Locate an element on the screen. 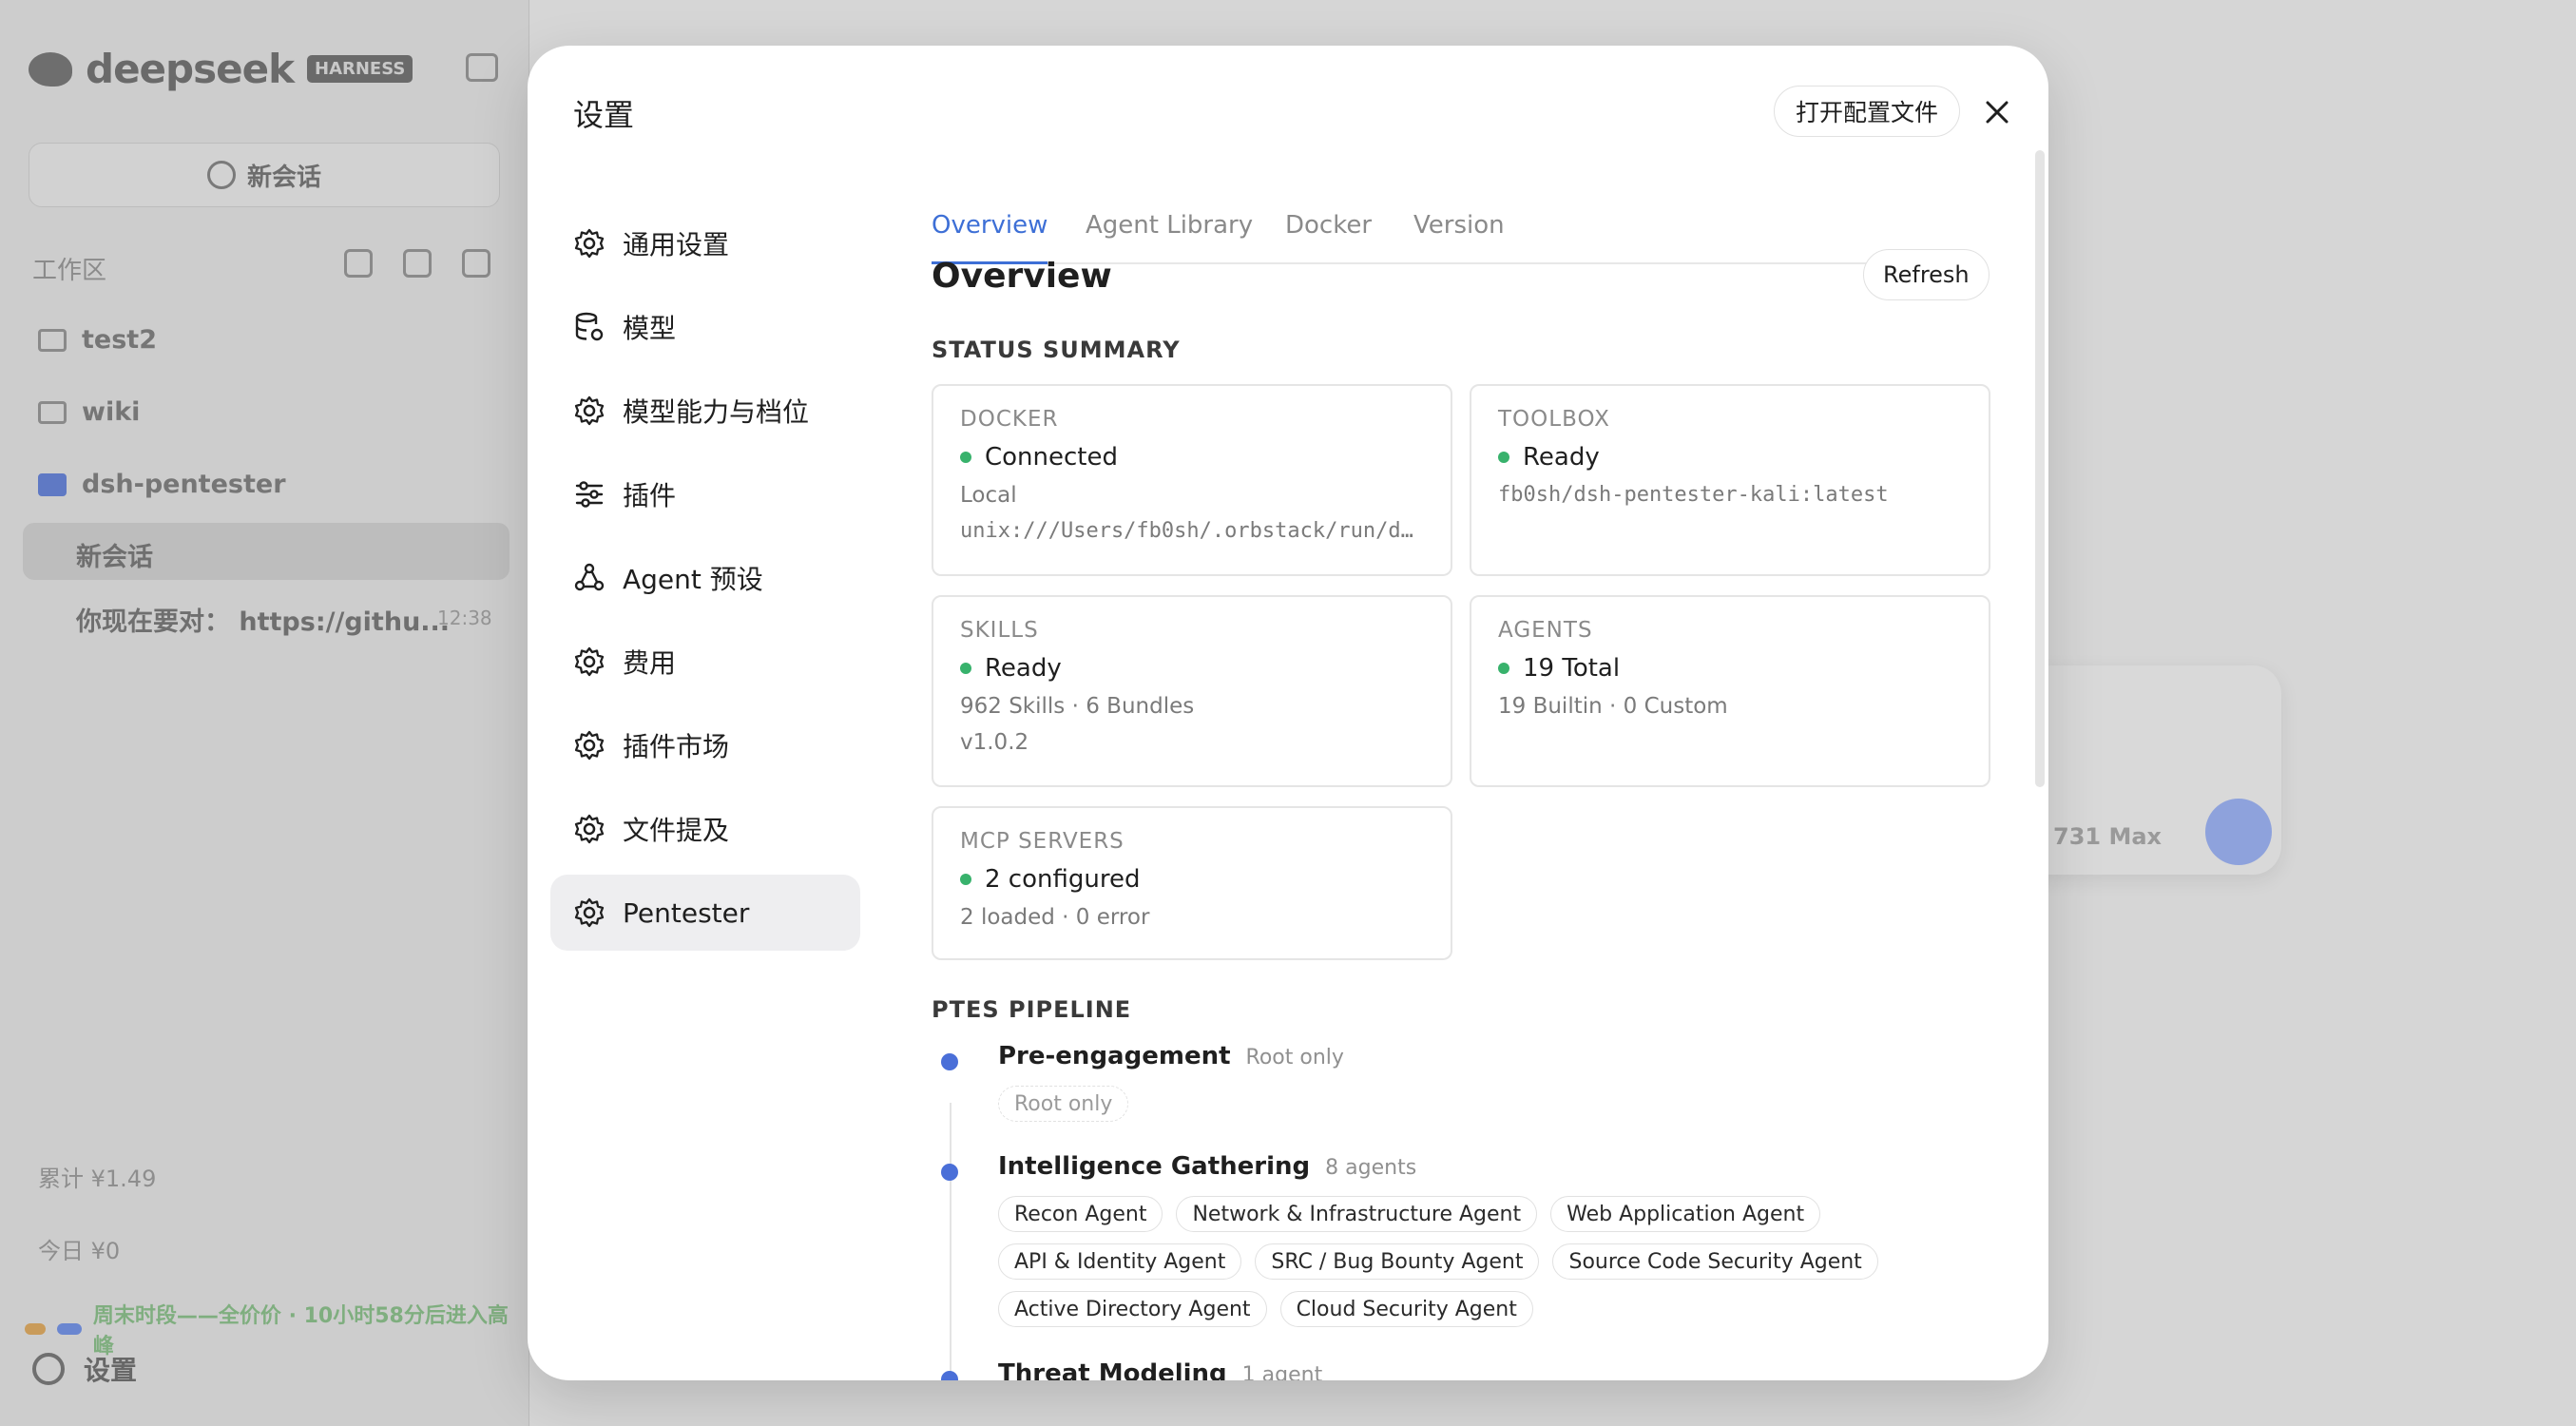 This screenshot has width=2576, height=1426. stage-count: 1 agent is located at coordinates (1282, 1371).